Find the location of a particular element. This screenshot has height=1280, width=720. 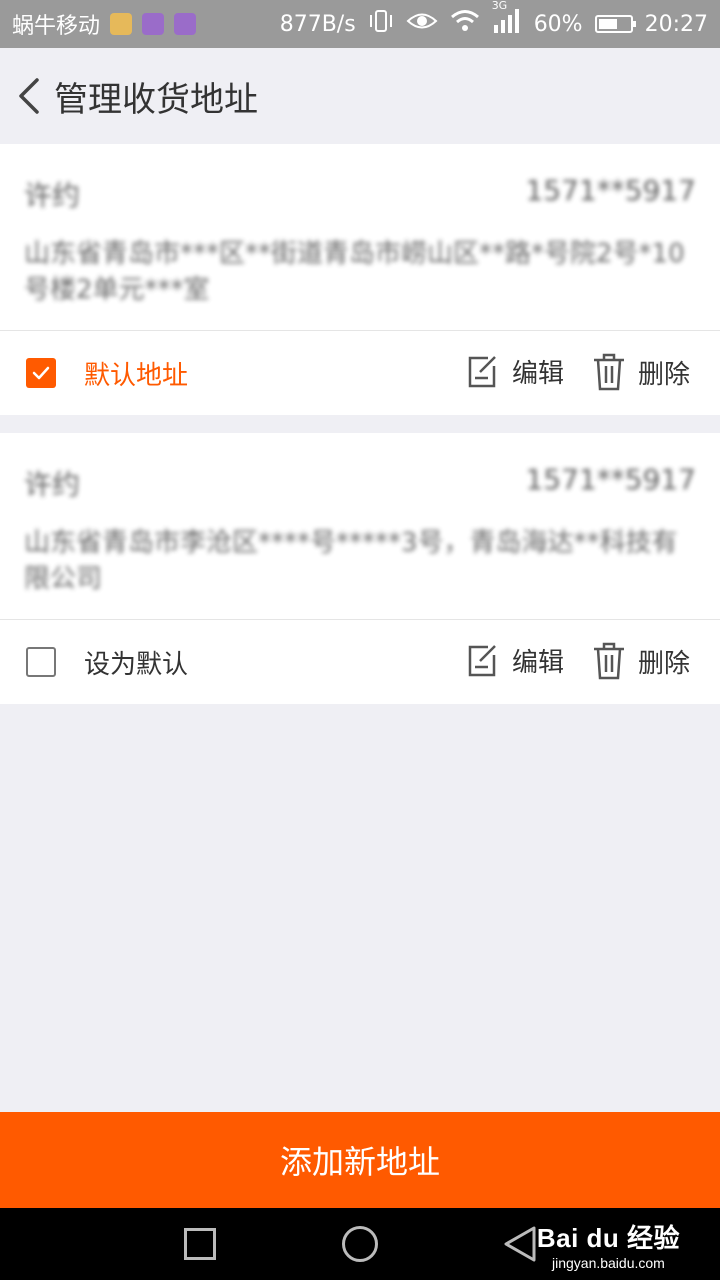

nav-back-button is located at coordinates (520, 1246).